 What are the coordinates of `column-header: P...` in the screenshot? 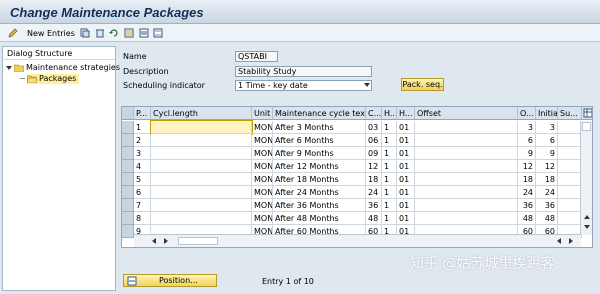 It's located at (142, 113).